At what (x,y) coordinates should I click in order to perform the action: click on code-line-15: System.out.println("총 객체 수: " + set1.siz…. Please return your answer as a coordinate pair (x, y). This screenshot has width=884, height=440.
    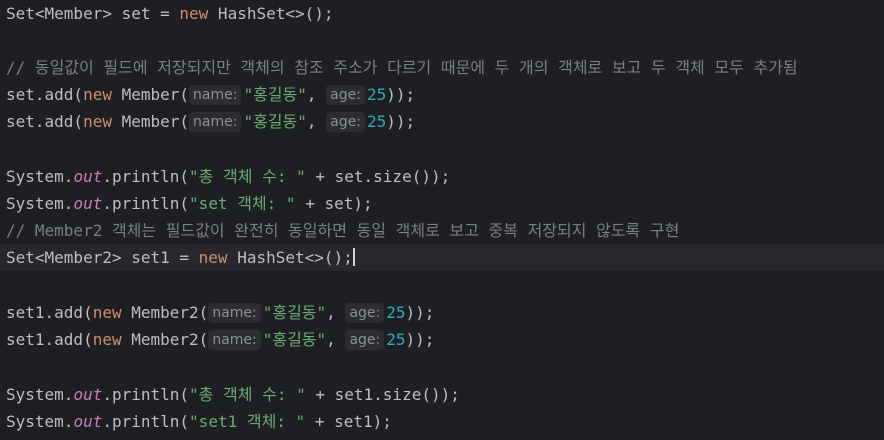
    Looking at the image, I should click on (442, 394).